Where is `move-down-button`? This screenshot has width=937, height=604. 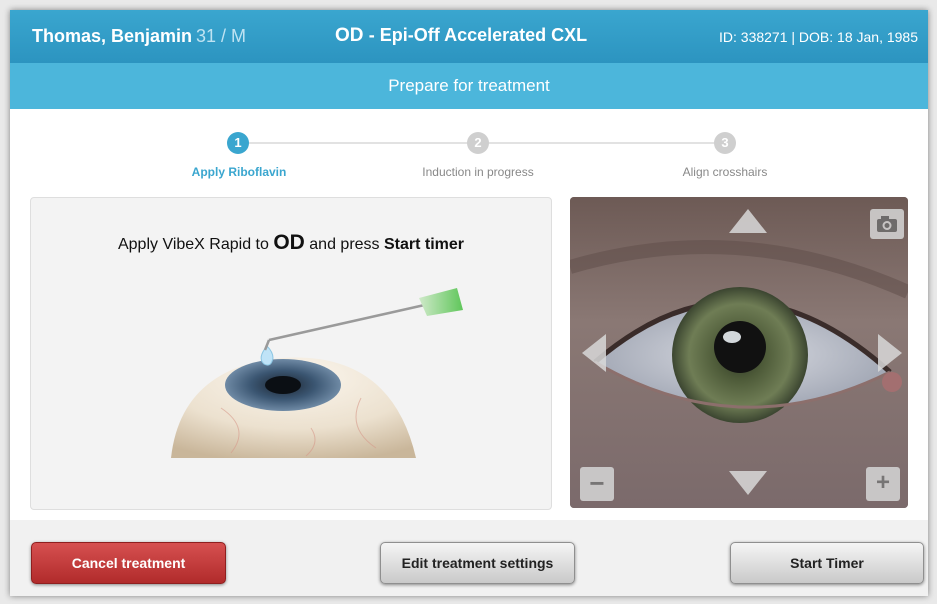
move-down-button is located at coordinates (748, 485).